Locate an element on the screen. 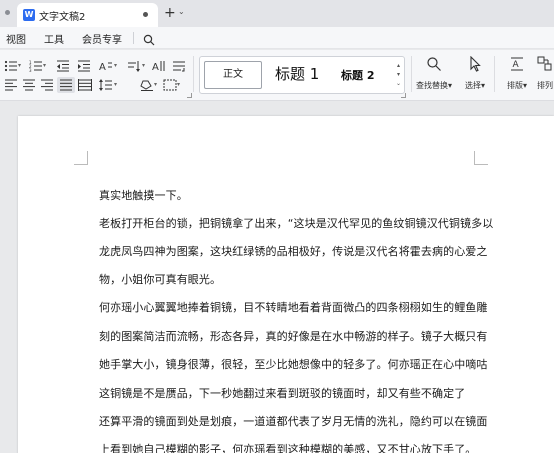 This screenshot has height=453, width=554. sort-dropdown-icon: ▾ is located at coordinates (143, 65).